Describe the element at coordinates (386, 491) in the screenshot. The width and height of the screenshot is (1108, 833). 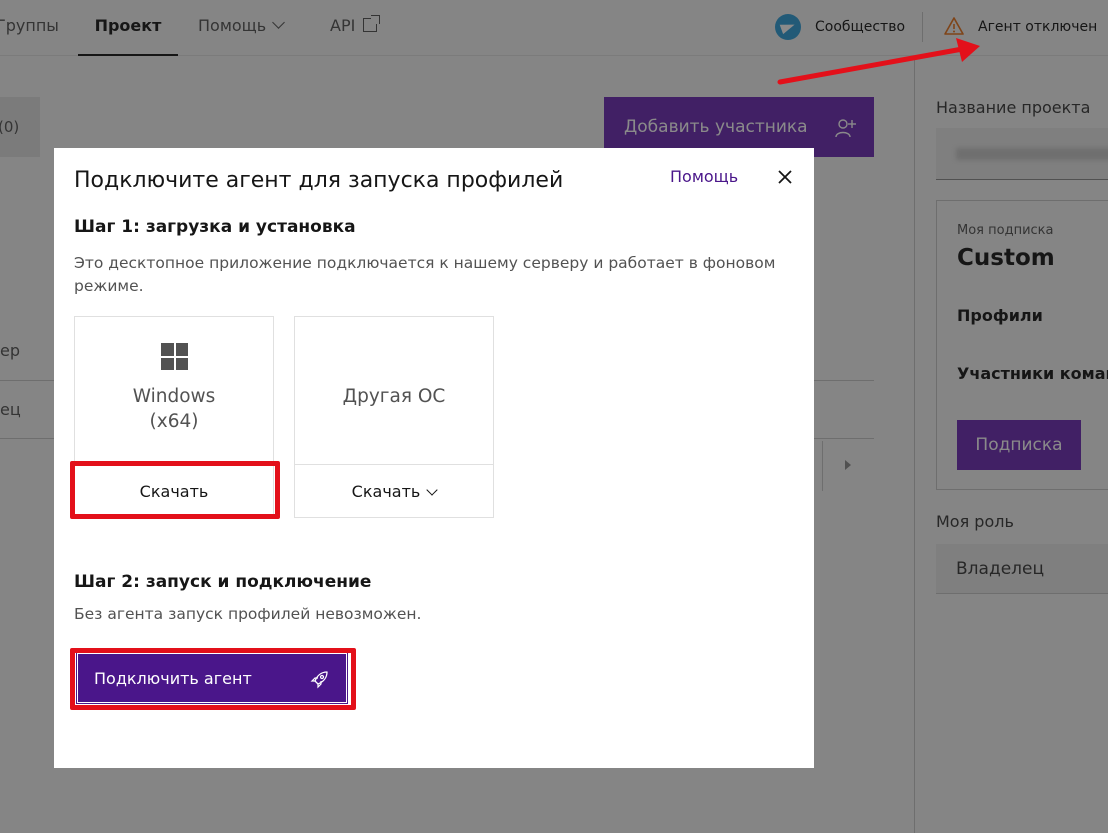
I see `download-other-label: Скачать` at that location.